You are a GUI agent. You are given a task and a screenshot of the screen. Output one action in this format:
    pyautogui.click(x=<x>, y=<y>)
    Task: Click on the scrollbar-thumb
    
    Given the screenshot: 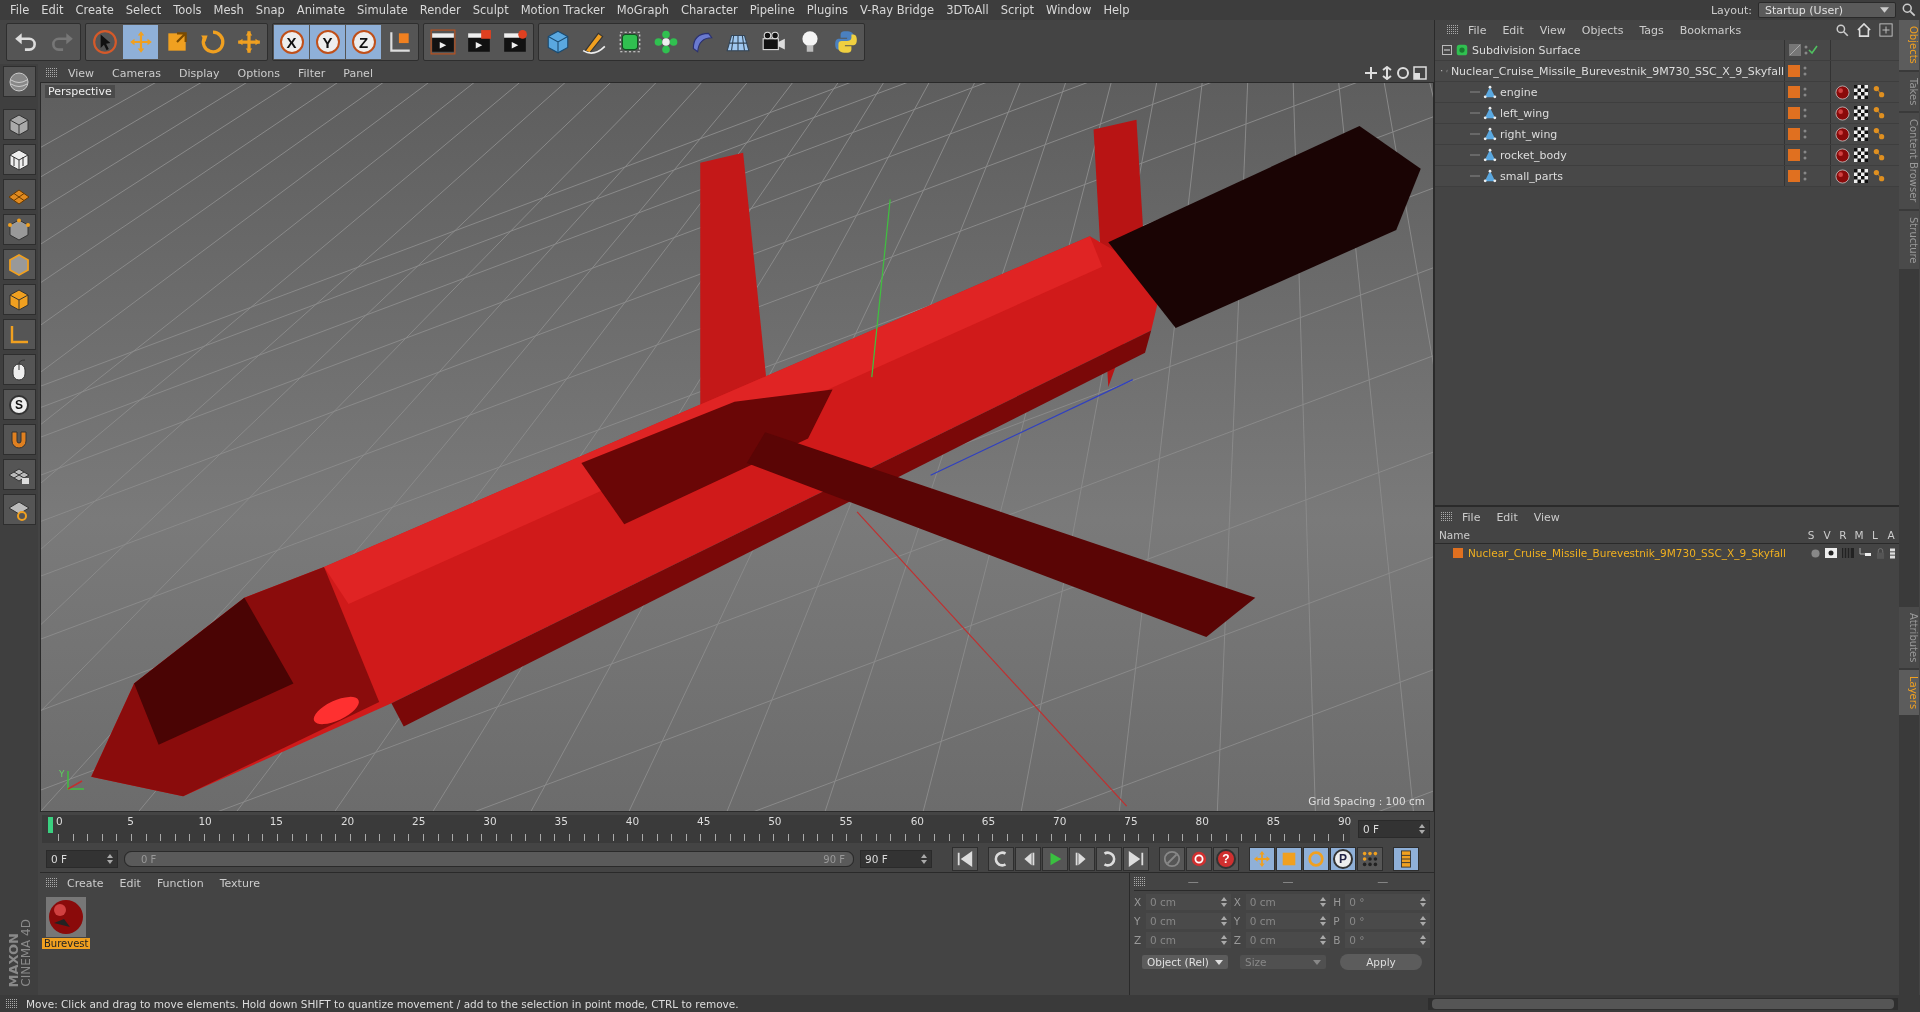 What is the action you would take?
    pyautogui.click(x=1663, y=1003)
    